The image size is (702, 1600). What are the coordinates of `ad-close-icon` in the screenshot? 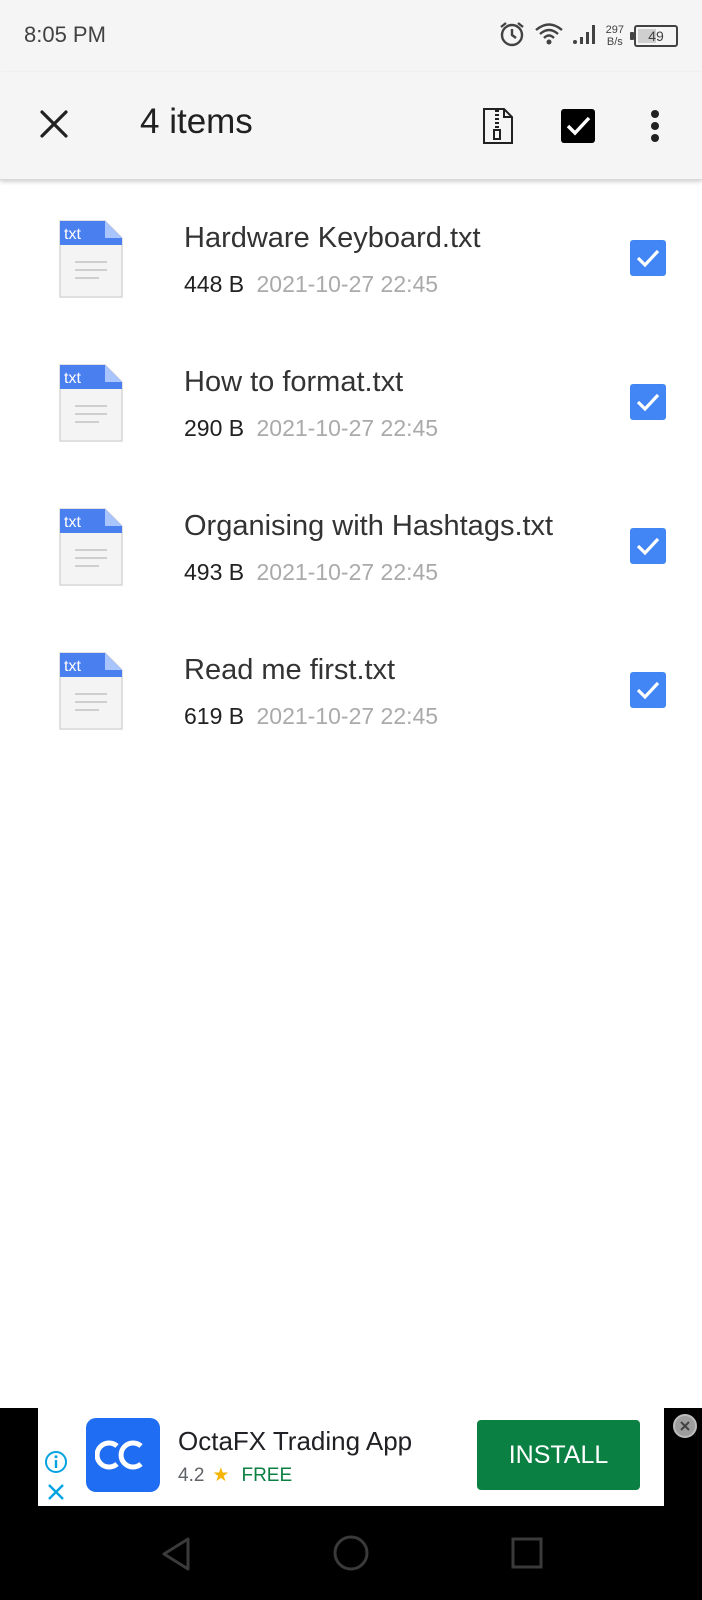 It's located at (56, 1492).